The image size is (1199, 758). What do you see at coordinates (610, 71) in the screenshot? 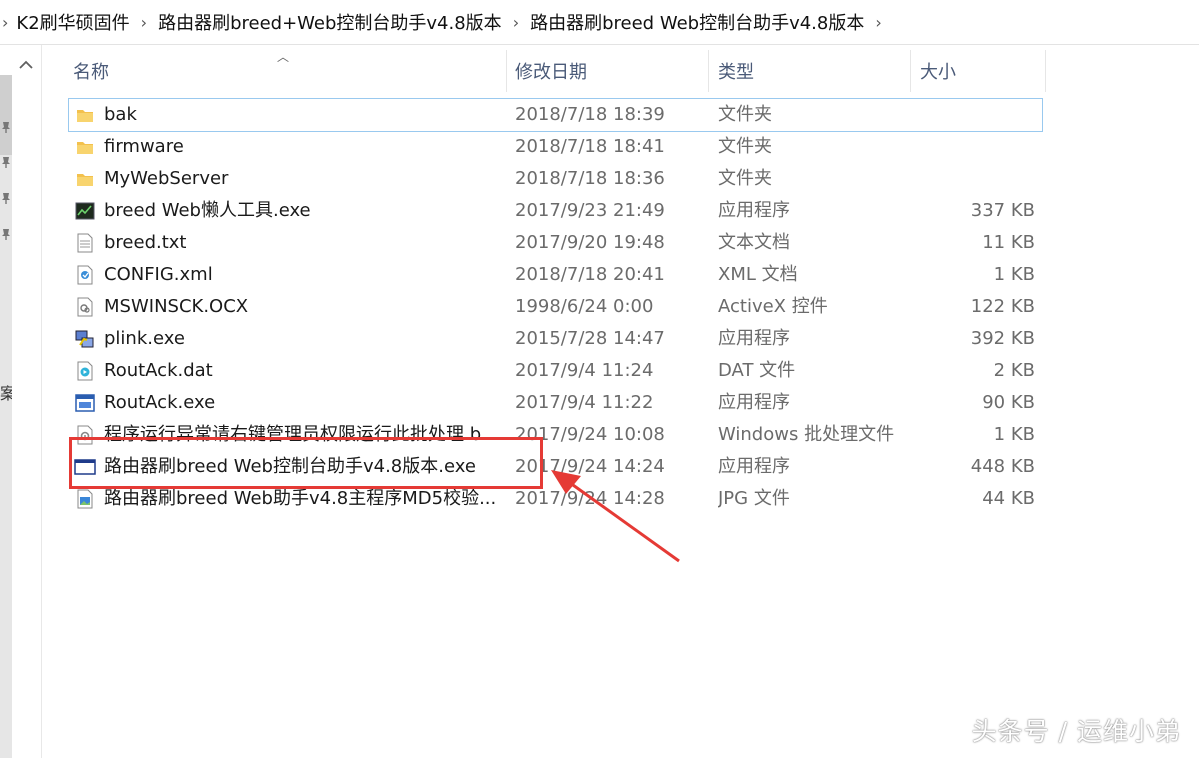
I see `column-header-date: 修改日期` at bounding box center [610, 71].